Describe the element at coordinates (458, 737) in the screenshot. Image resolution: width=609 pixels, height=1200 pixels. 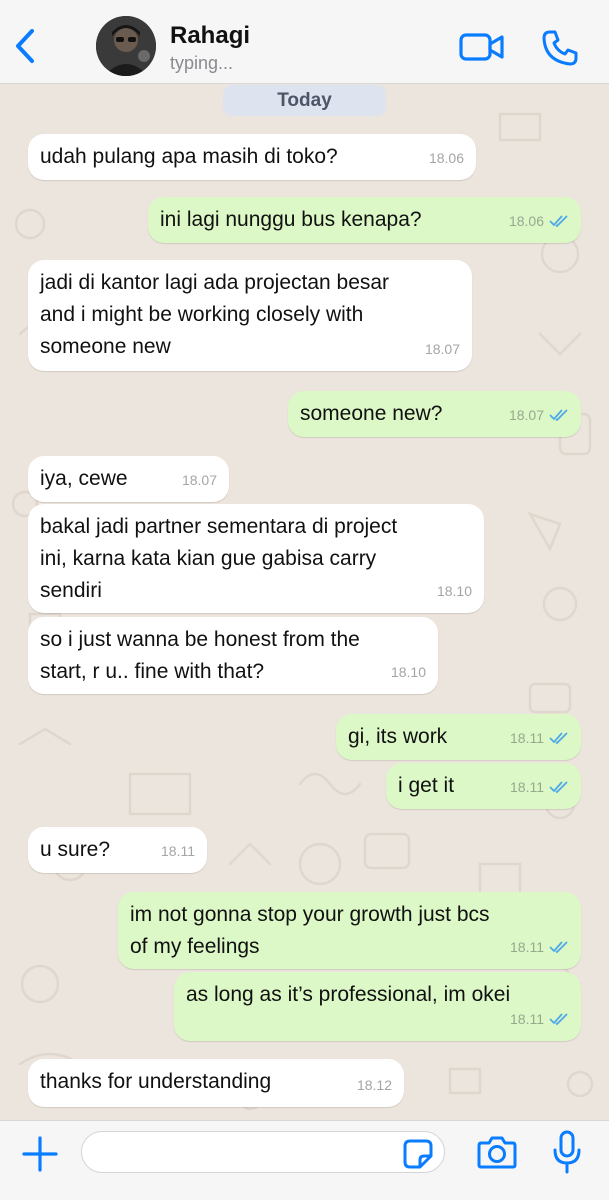
I see `message-outgoing: gi, its work 18.11` at that location.